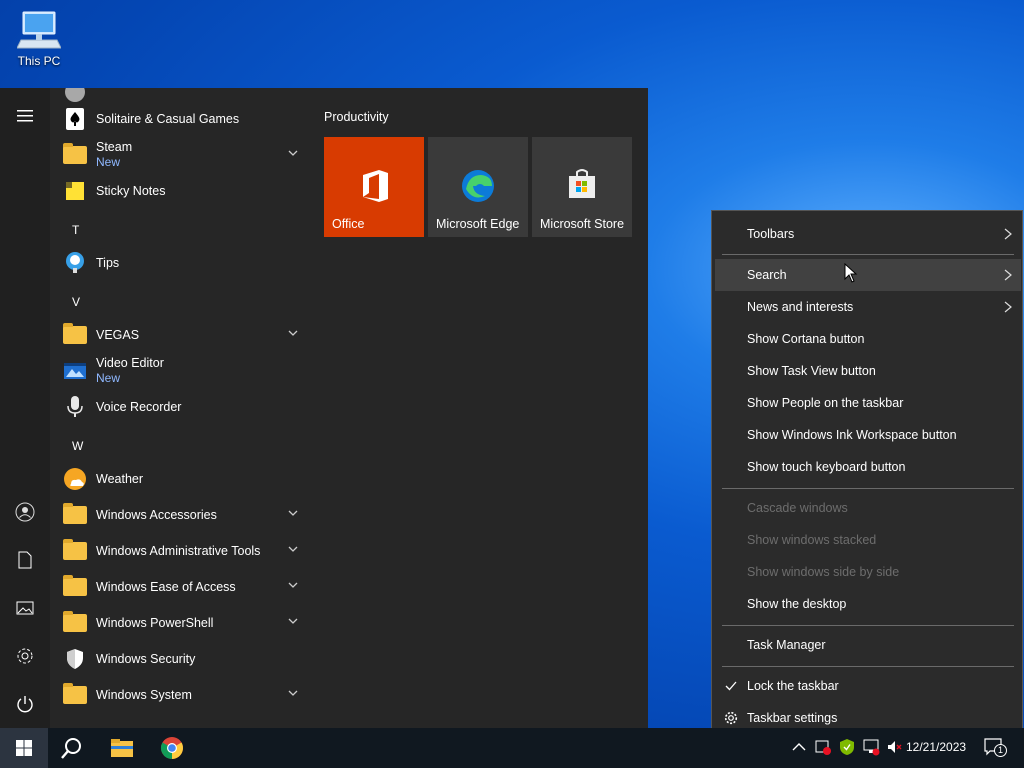 The width and height of the screenshot is (1024, 768). Describe the element at coordinates (895, 747) in the screenshot. I see `volume-muted-icon` at that location.